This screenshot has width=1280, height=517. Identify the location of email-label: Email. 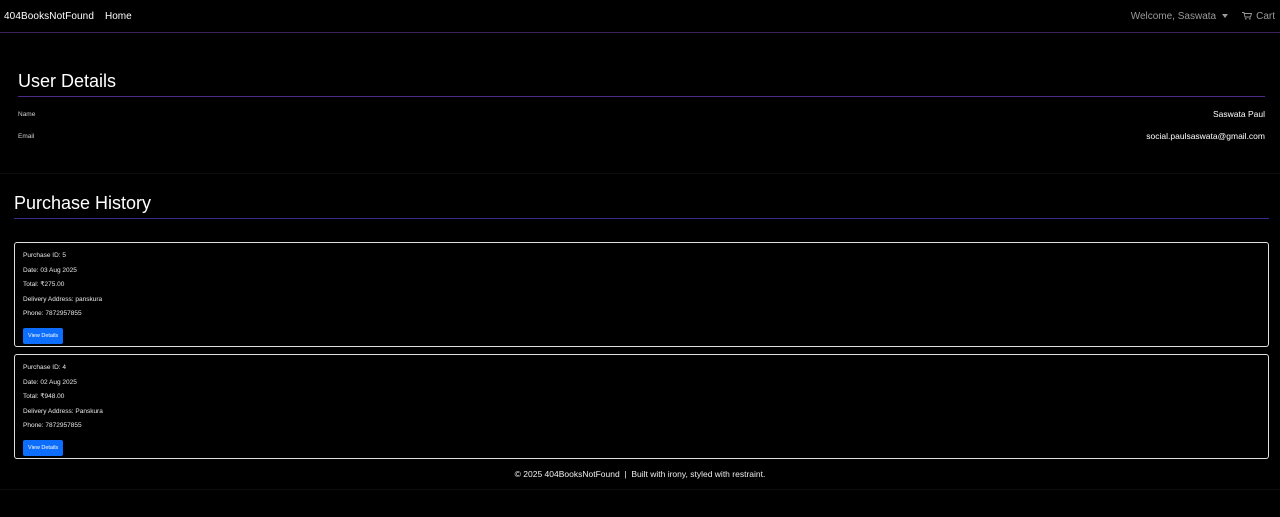
(26, 136).